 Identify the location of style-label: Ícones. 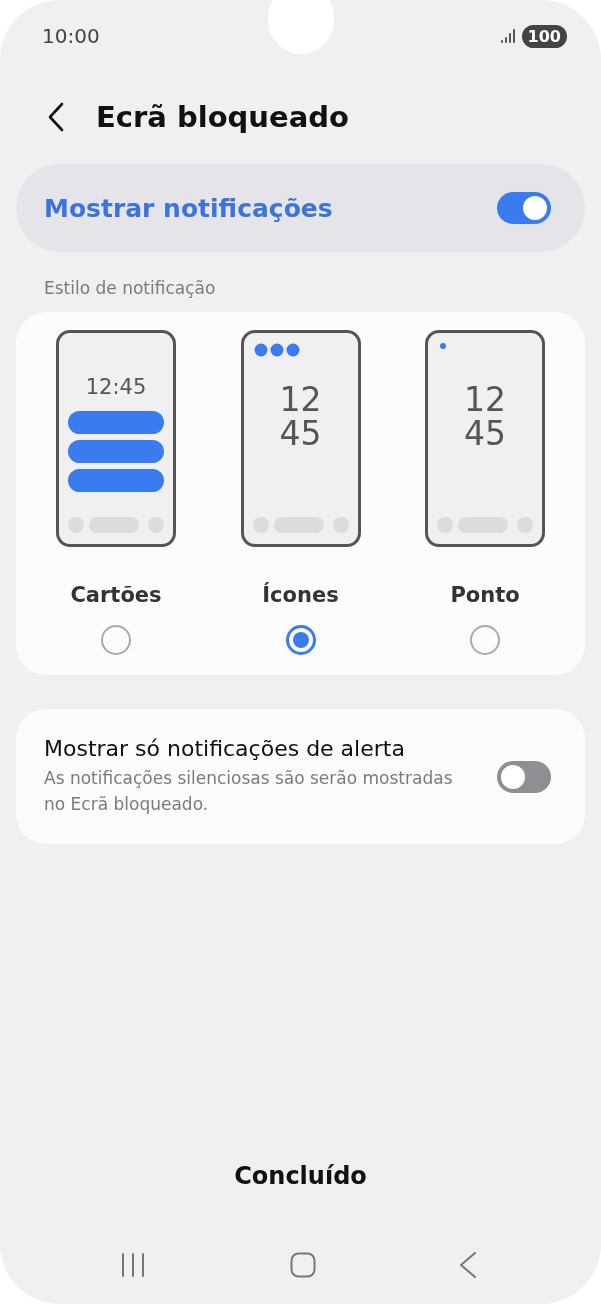
(300, 595).